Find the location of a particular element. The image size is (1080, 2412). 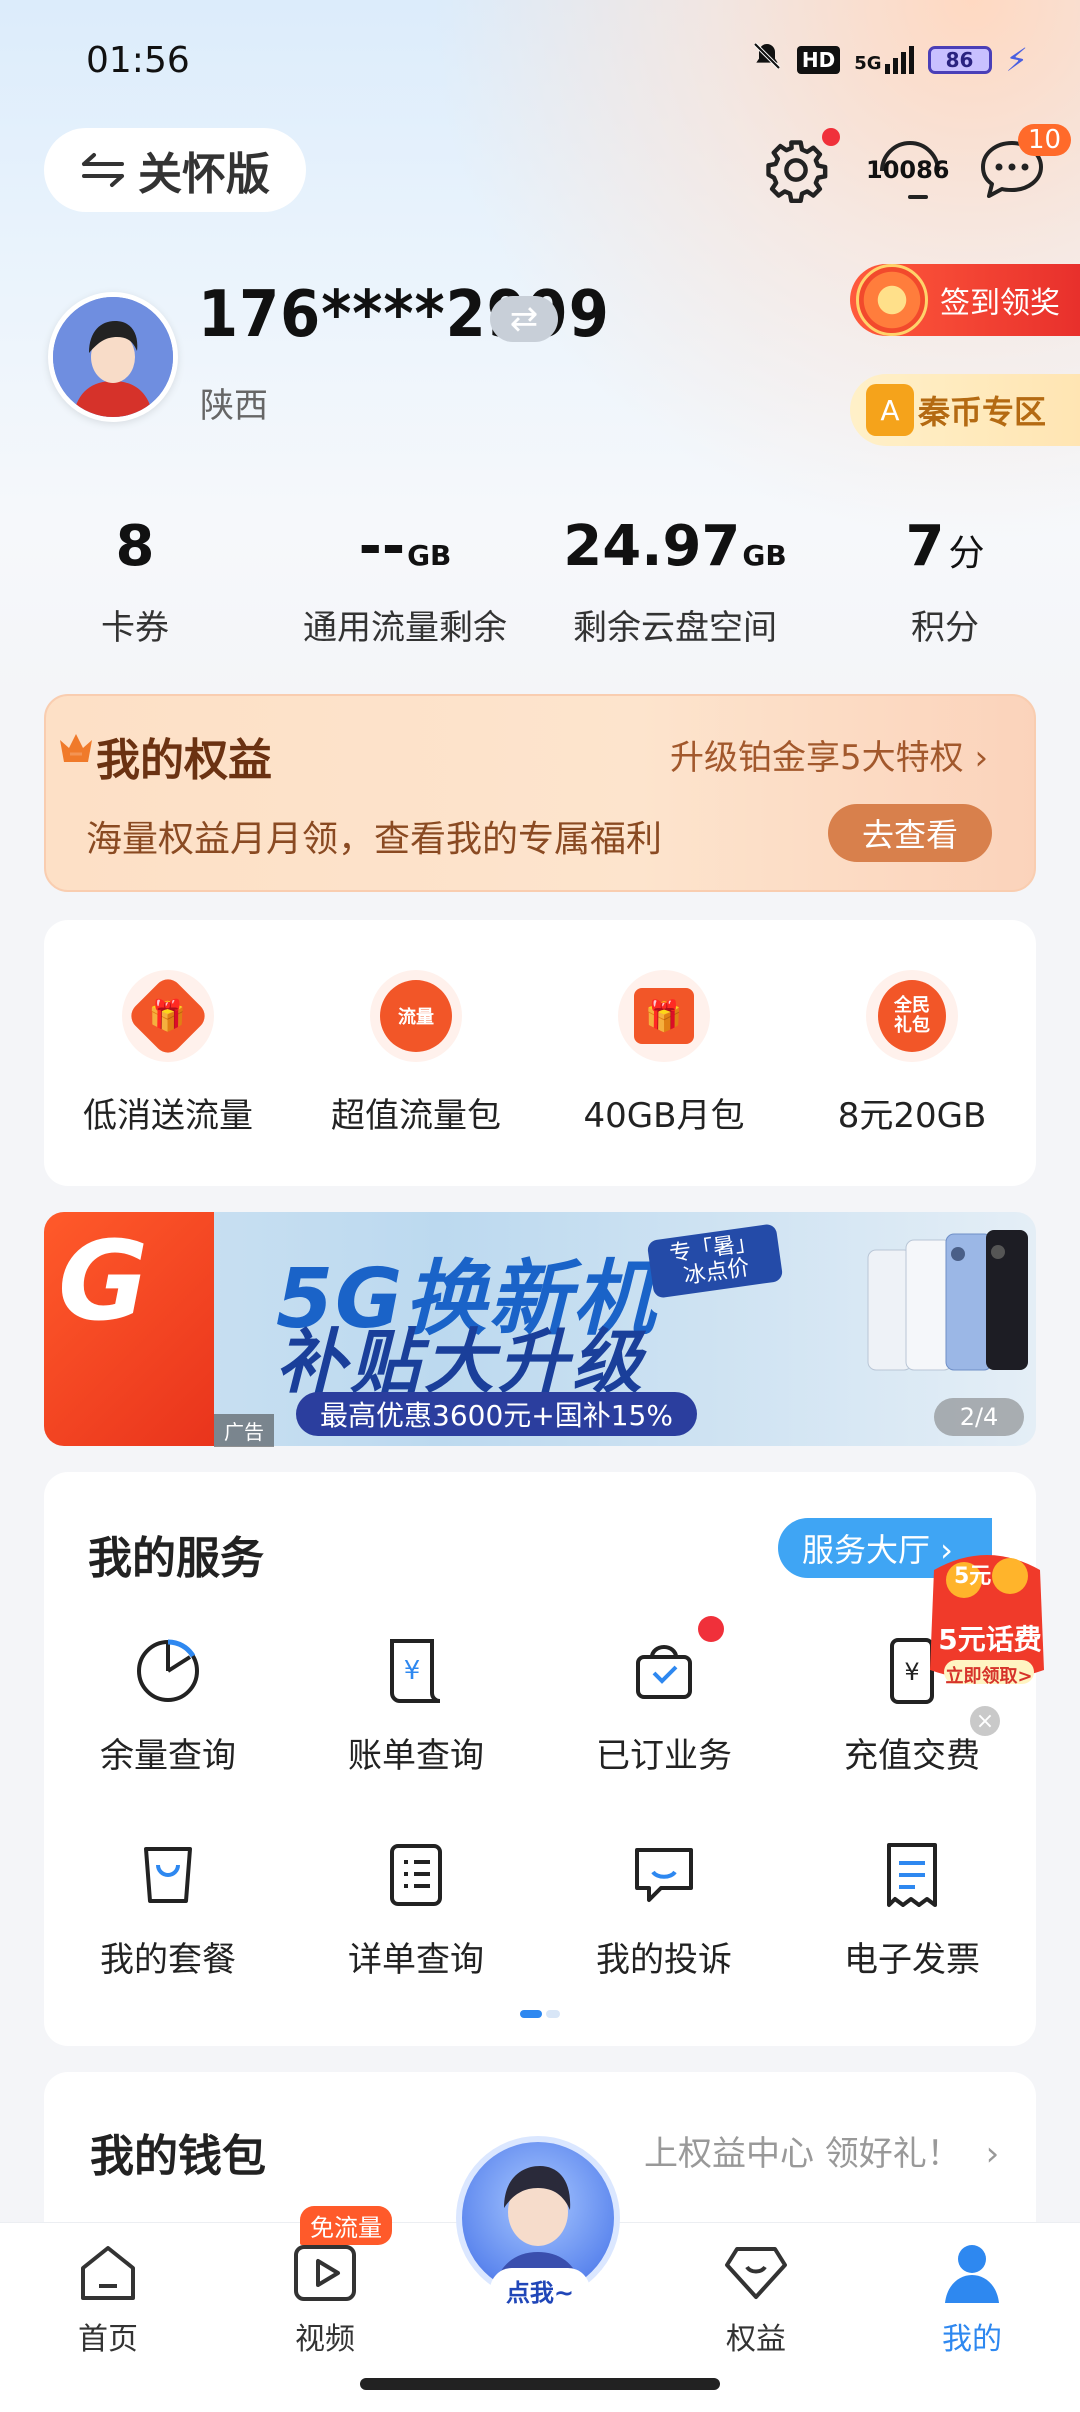

banner-offer: 最高优惠3600元+国补15% is located at coordinates (496, 1414).